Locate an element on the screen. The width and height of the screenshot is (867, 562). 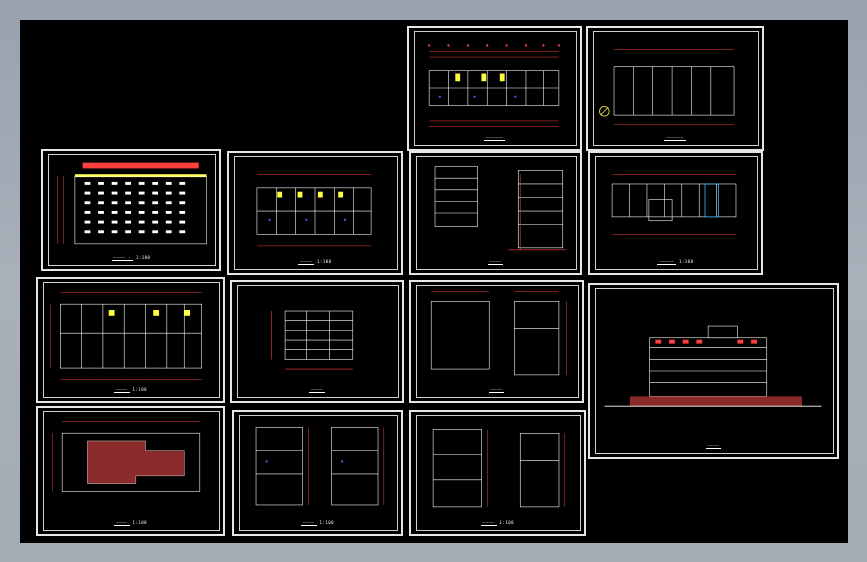
drawing-sheet-section-2: ———— is located at coordinates (317, 341).